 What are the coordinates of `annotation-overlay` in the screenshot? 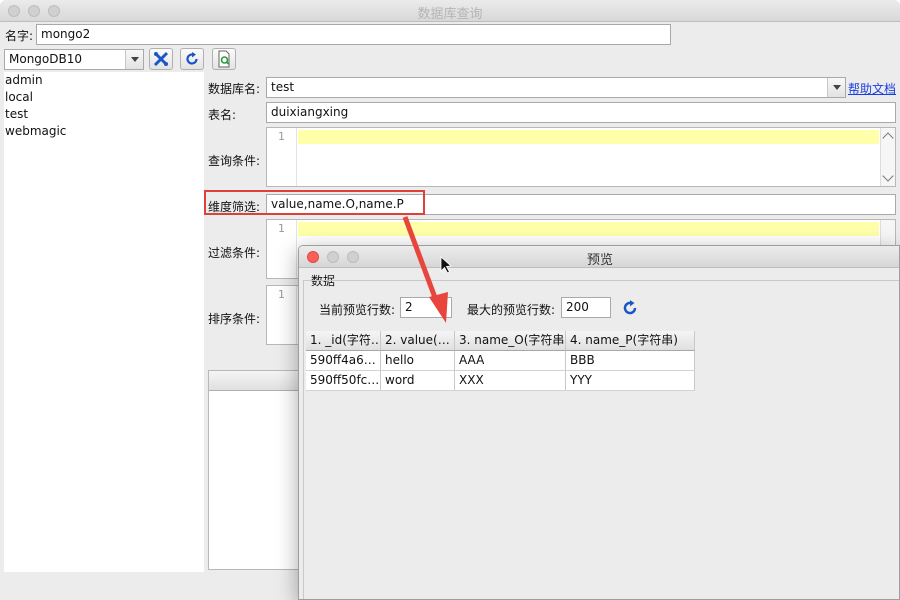 It's located at (427, 269).